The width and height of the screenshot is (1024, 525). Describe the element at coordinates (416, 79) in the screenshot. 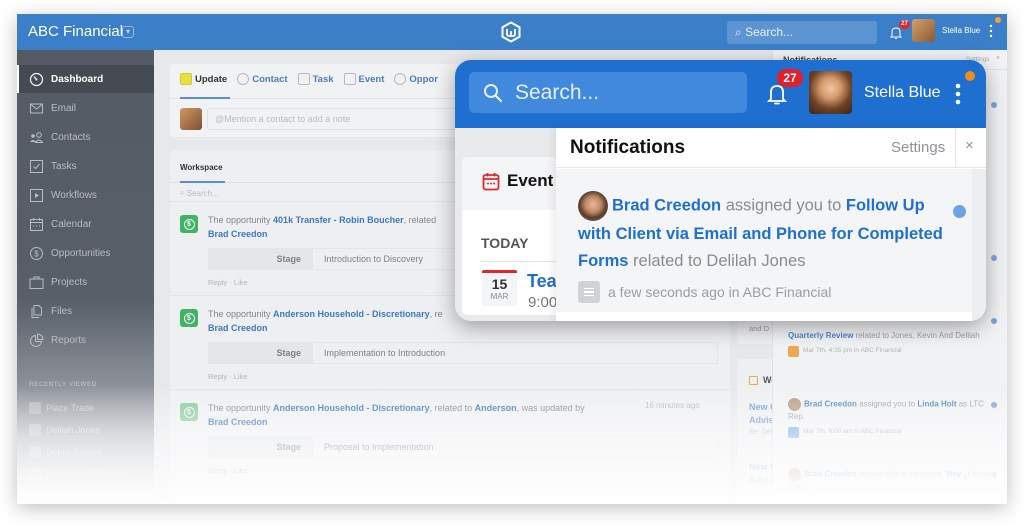

I see `tab-opportunity: Oppor` at that location.